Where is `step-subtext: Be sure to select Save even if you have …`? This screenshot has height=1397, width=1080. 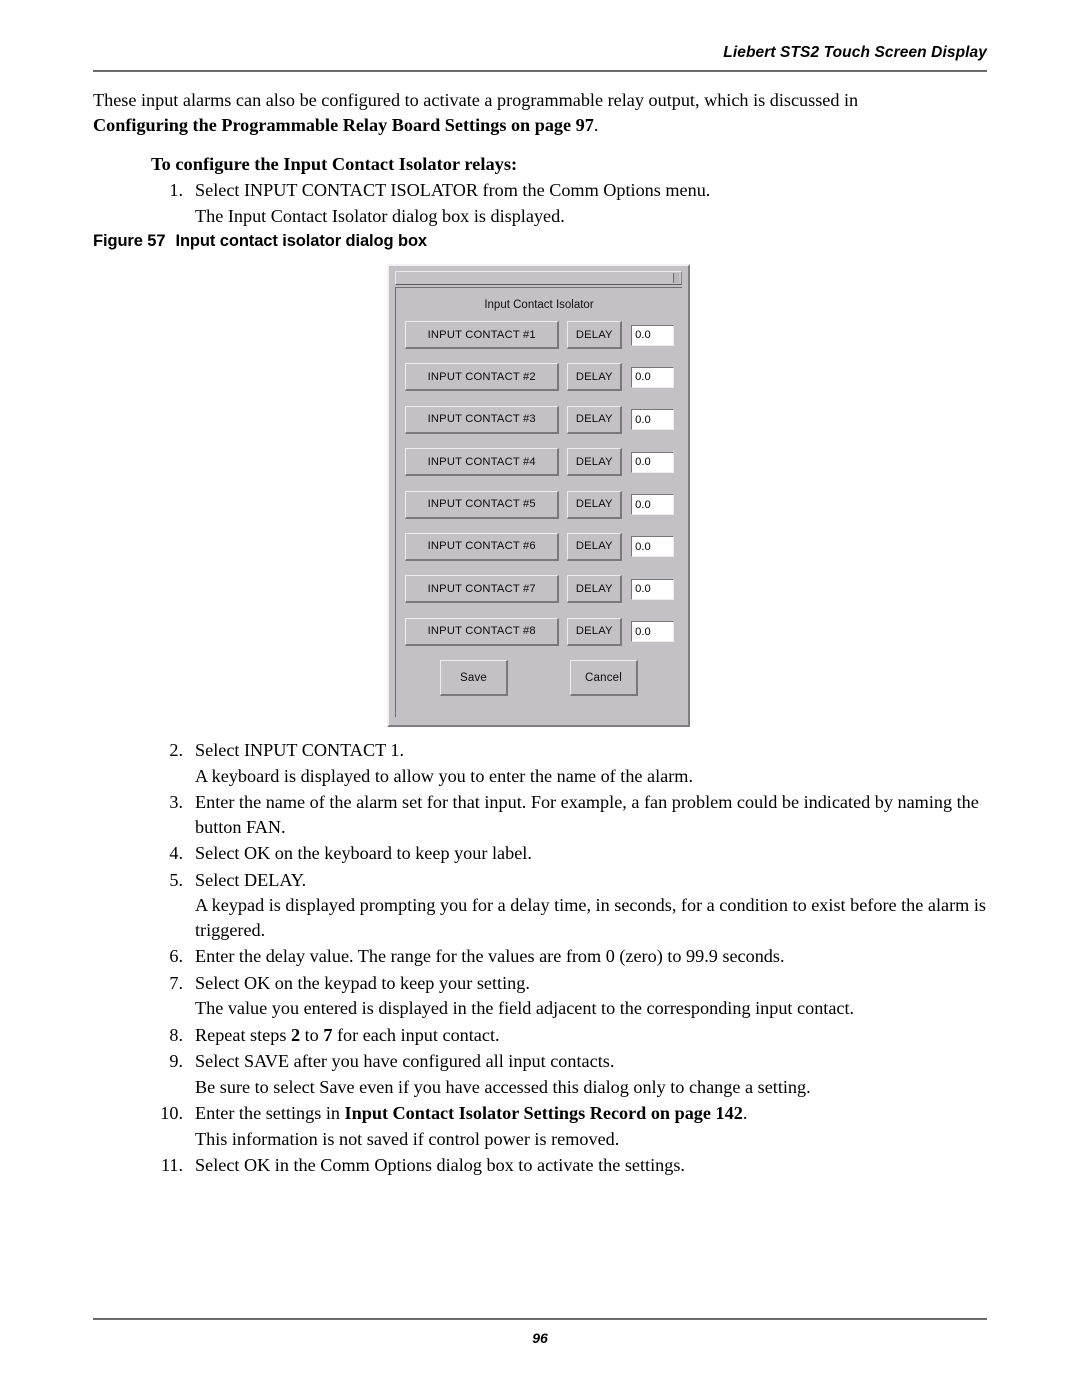 step-subtext: Be sure to select Save even if you have … is located at coordinates (503, 1086).